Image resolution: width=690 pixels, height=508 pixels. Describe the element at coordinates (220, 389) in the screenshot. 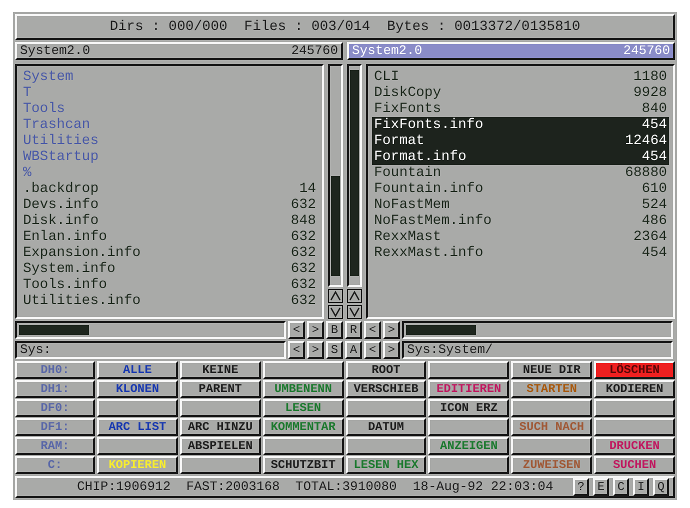

I see `command-button: PARENT` at that location.